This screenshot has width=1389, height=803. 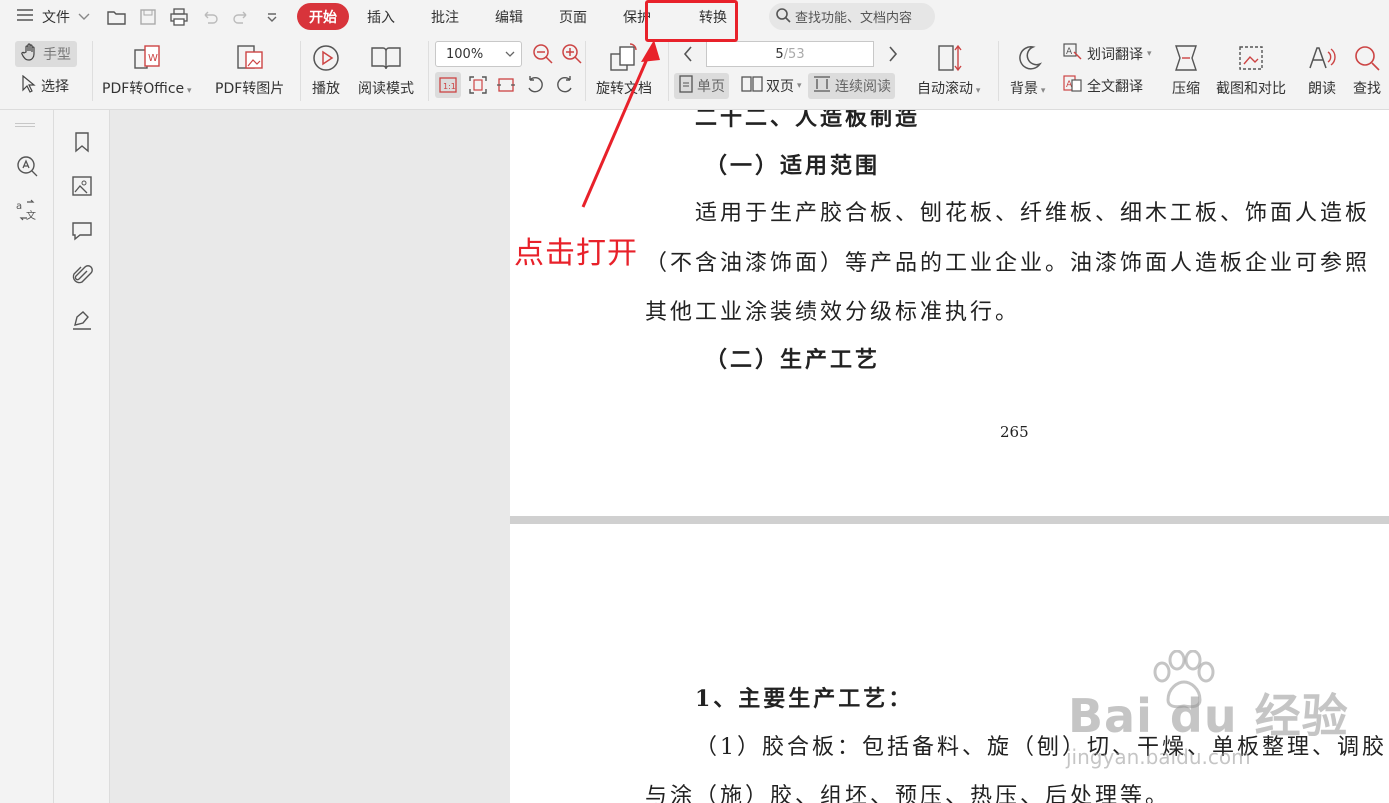 I want to click on watermark-url: jingyan.baidu.com, so click(x=1158, y=757).